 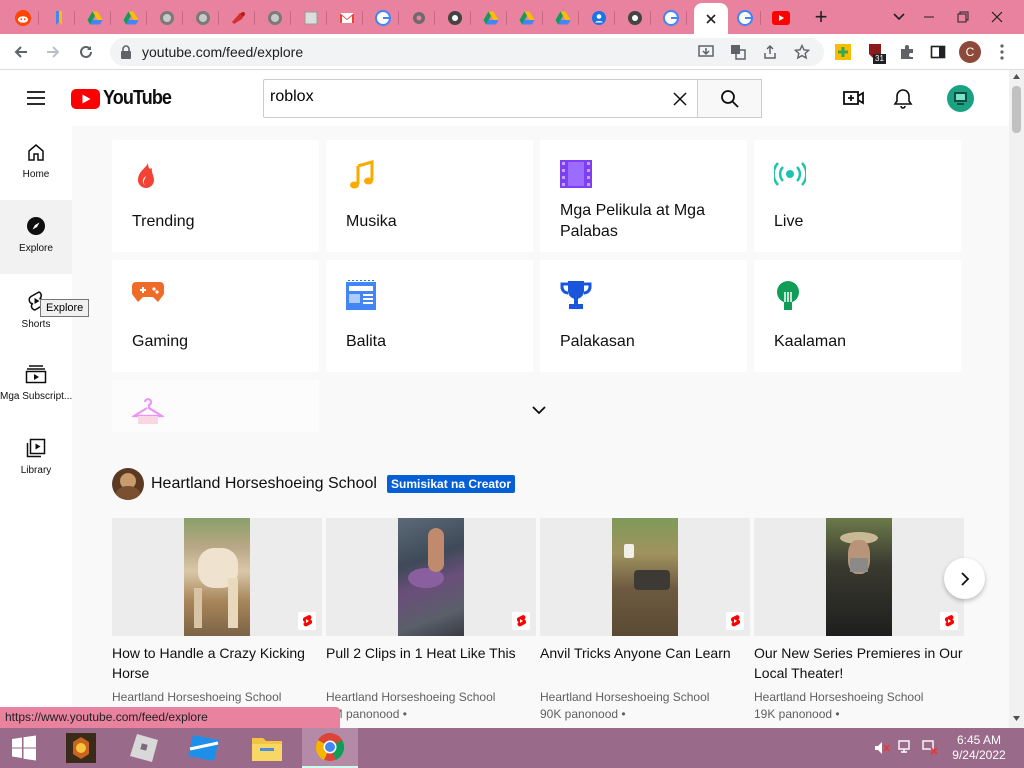 I want to click on volume-muted-icon, so click(x=882, y=748).